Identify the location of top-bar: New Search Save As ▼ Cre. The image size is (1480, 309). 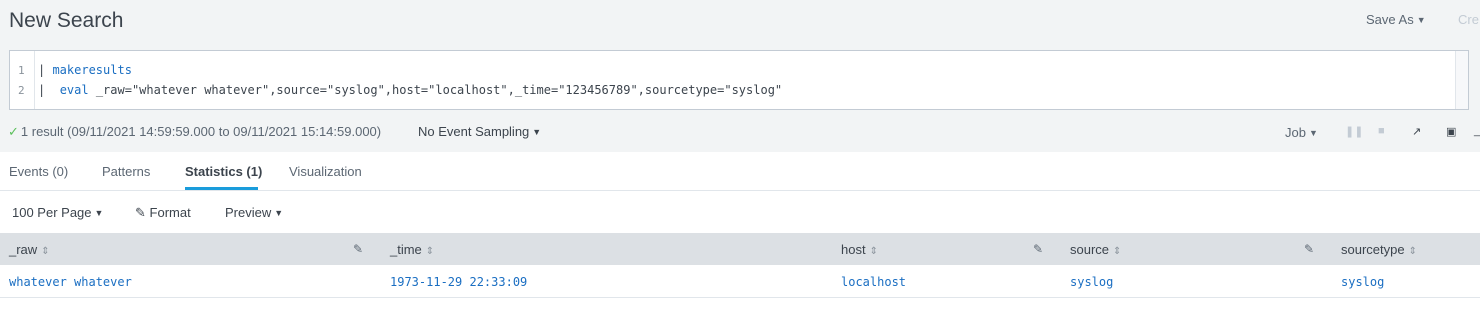
(740, 22).